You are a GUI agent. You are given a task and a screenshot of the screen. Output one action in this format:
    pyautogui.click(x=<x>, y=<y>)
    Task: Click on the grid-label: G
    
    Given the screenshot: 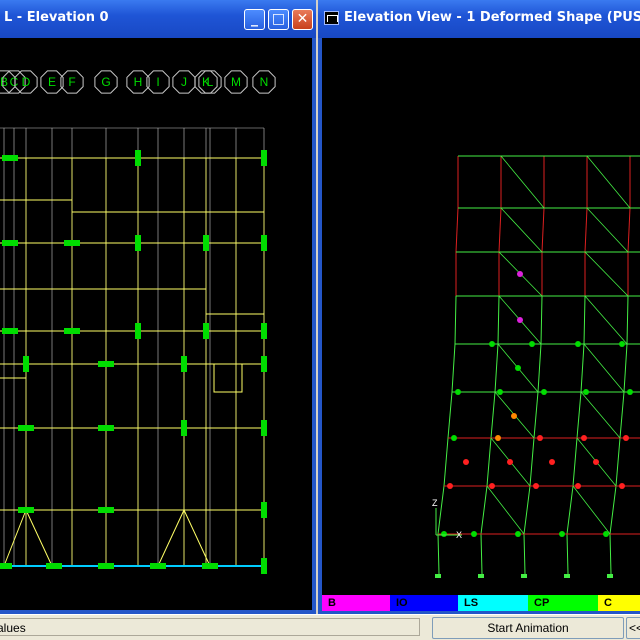 What is the action you would take?
    pyautogui.click(x=105, y=82)
    